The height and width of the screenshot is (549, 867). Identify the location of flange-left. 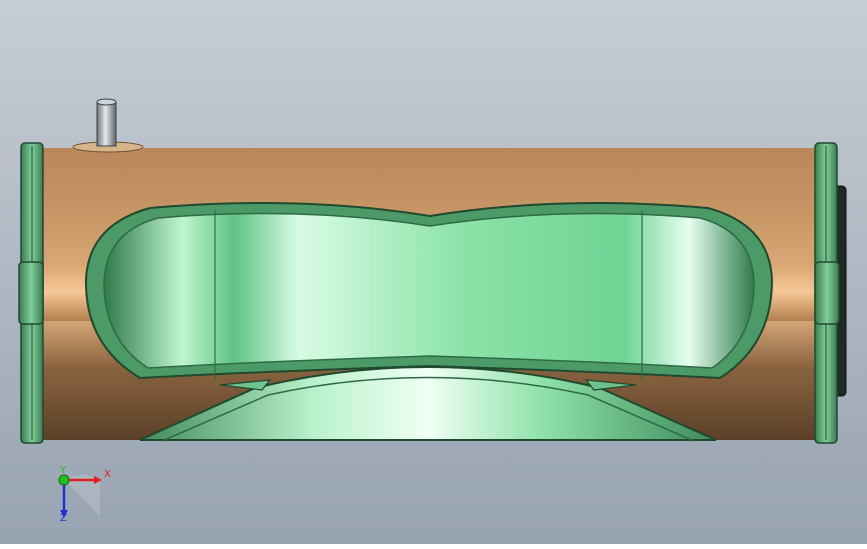
(31, 293).